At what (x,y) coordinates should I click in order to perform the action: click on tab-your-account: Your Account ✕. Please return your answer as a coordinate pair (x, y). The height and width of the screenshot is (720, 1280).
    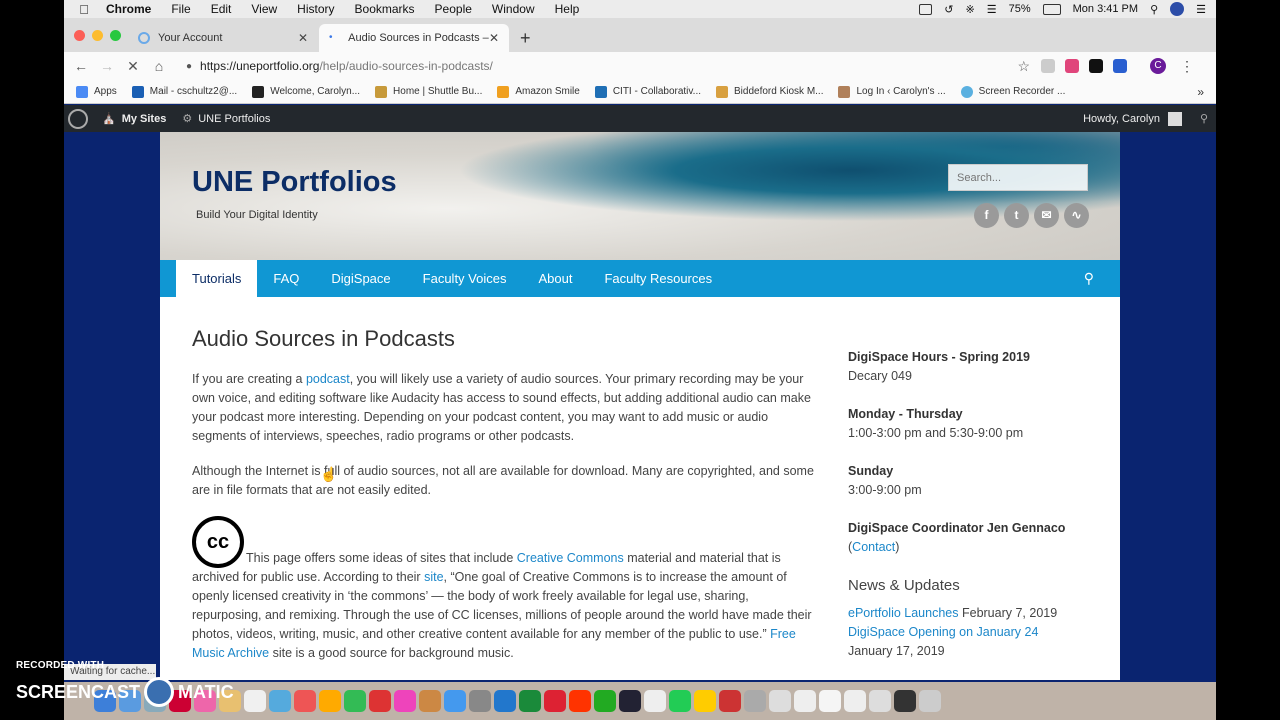
    Looking at the image, I should click on (223, 38).